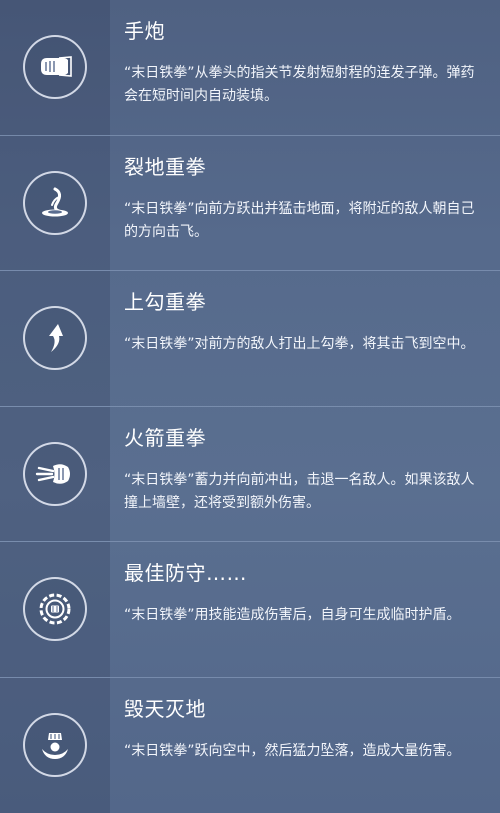 This screenshot has height=813, width=500. I want to click on ability-title: 火箭重拳, so click(165, 437).